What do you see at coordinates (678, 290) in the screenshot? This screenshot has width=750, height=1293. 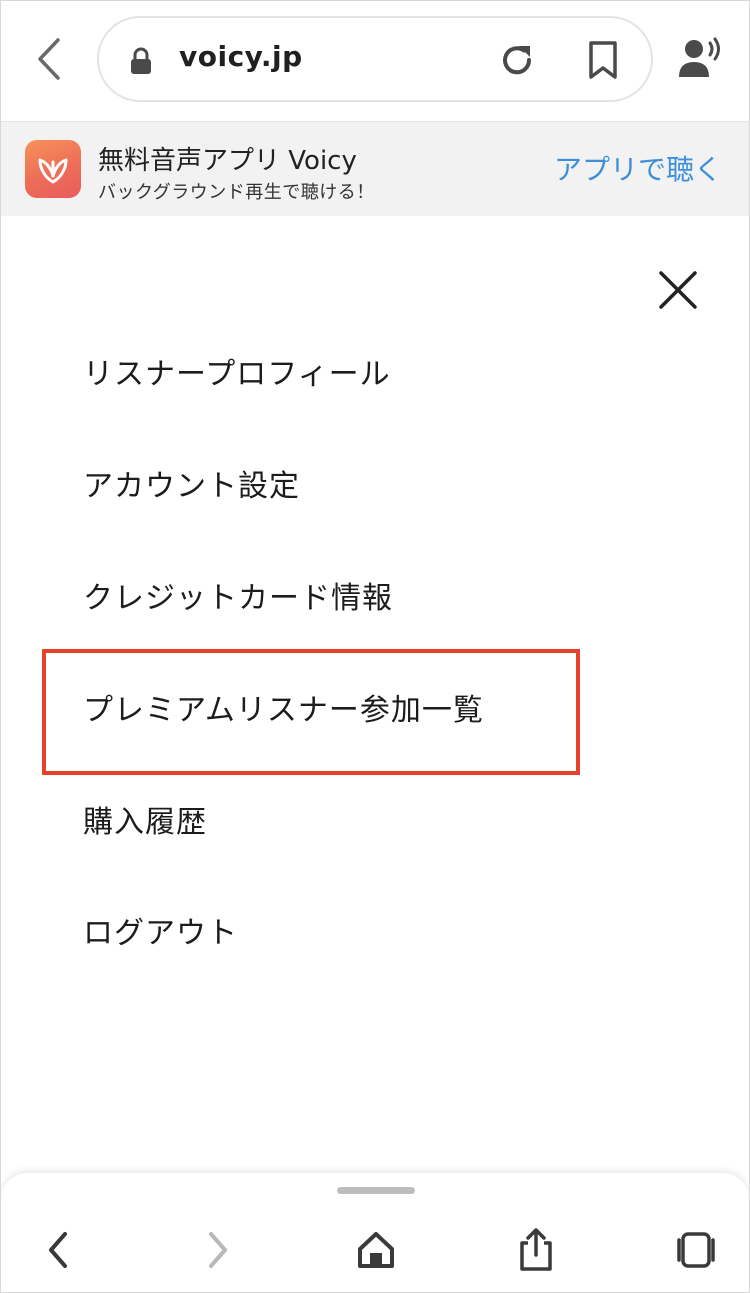 I see `close-icon` at bounding box center [678, 290].